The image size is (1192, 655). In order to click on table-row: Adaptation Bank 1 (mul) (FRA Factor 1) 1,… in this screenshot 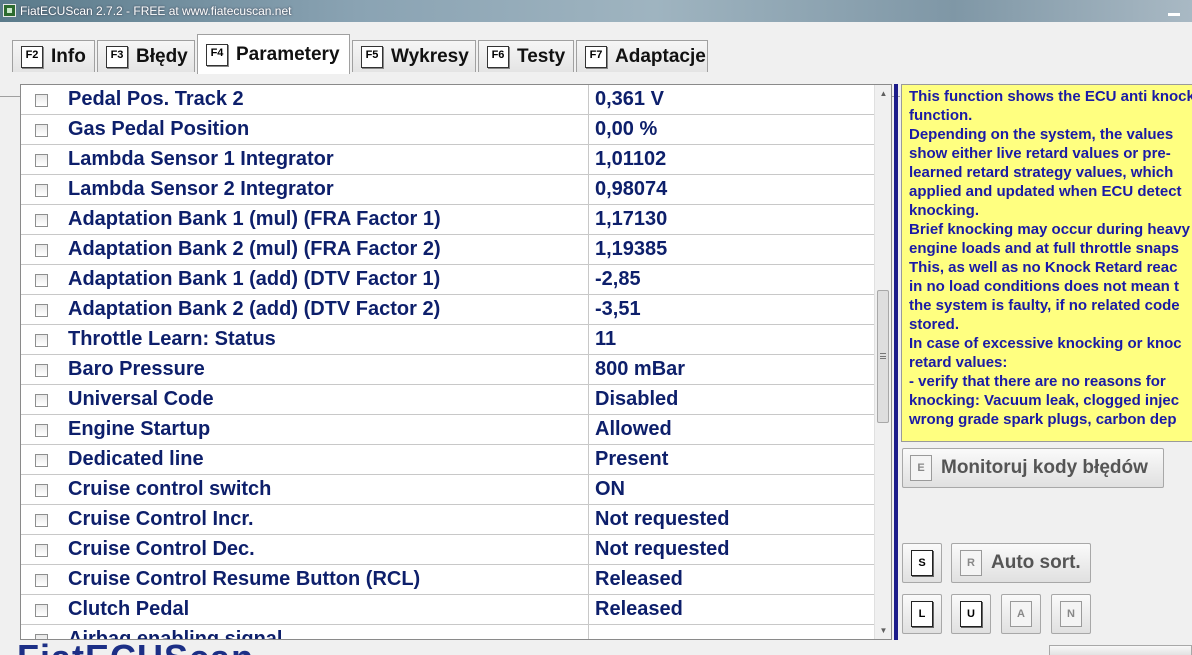, I will do `click(447, 220)`.